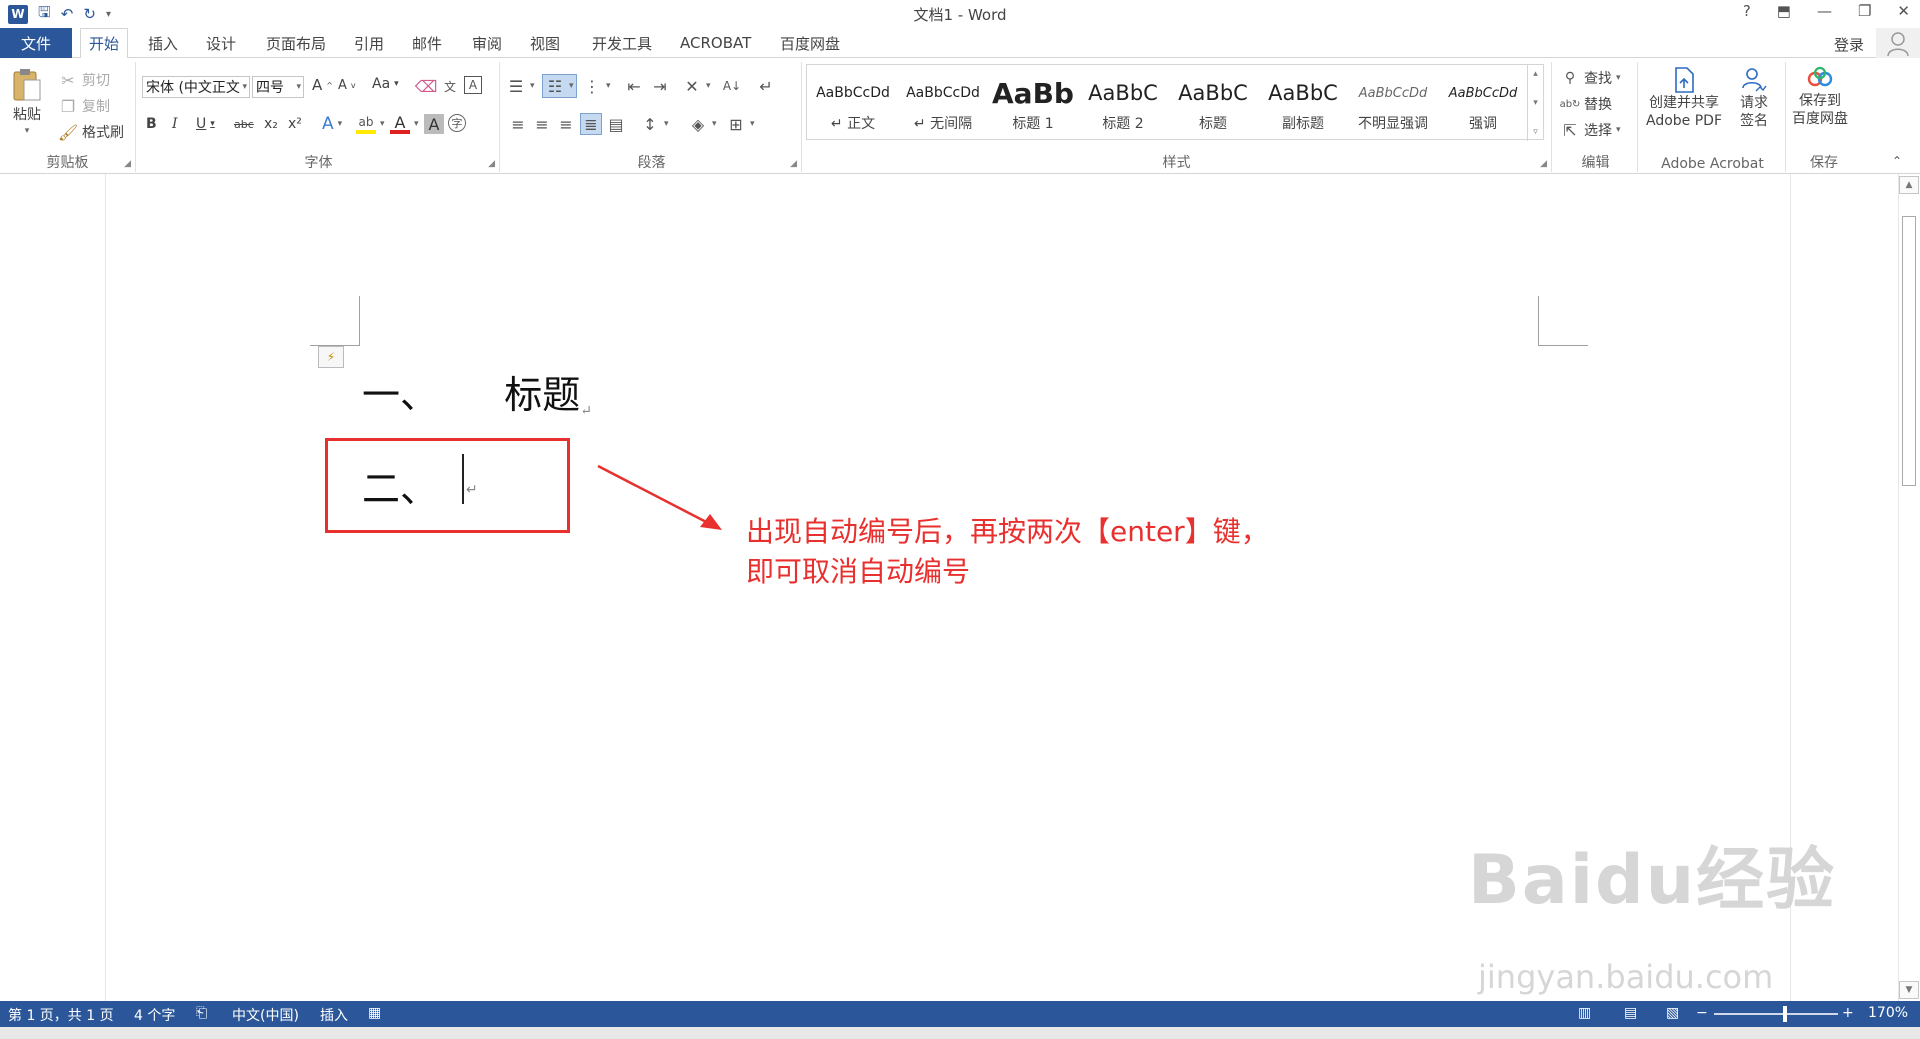 This screenshot has width=1920, height=1039. Describe the element at coordinates (1684, 98) in the screenshot. I see `create-pdf-button: 创建并共享 Adobe PDF` at that location.